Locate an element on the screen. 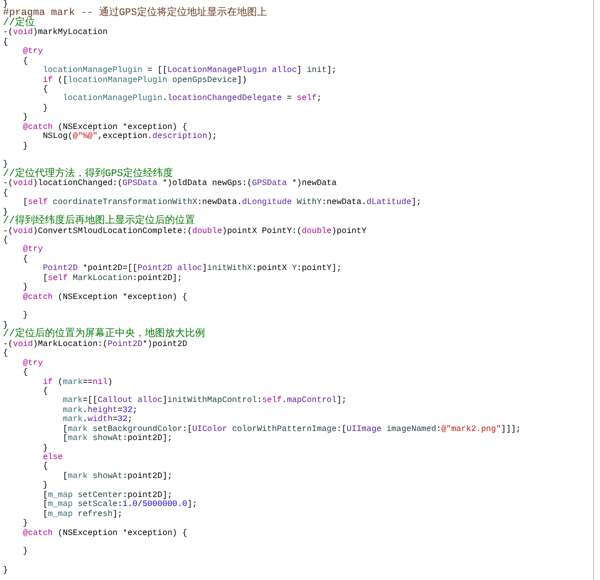 The image size is (600, 580). code-line: [mark setBackgroundColor:[UIColor colorWithPatternImage:[UIImage imageNamed:@"mark2.png"]]]; is located at coordinates (292, 429).